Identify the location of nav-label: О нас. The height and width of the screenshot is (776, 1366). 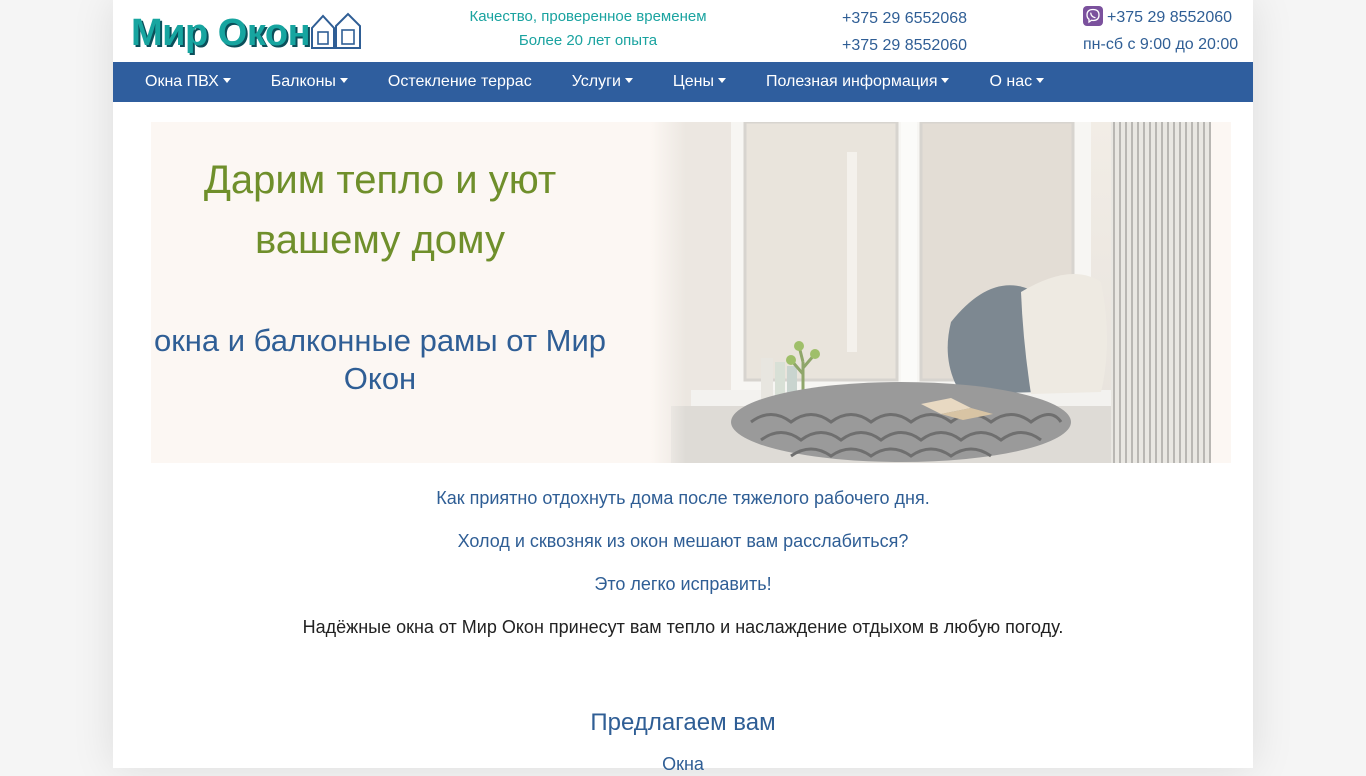
(1011, 81).